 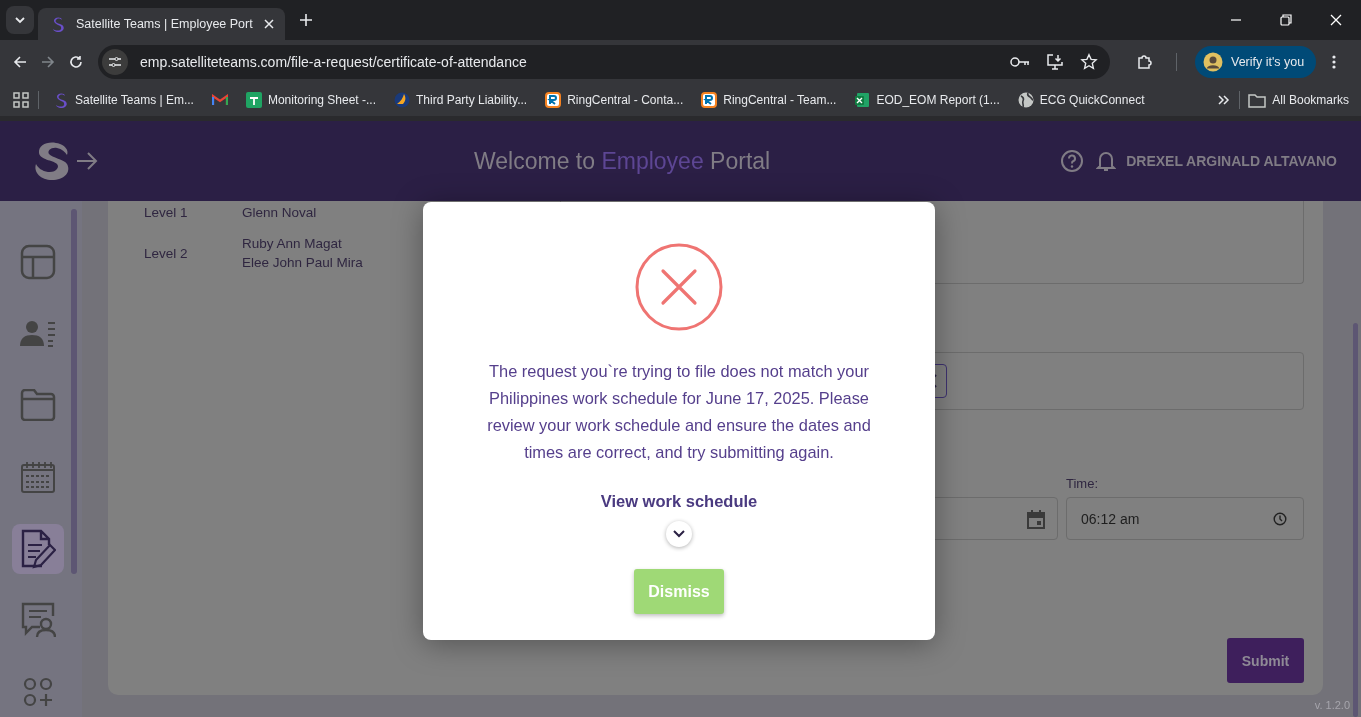 I want to click on time-field: 06:12 am, so click(x=1185, y=518).